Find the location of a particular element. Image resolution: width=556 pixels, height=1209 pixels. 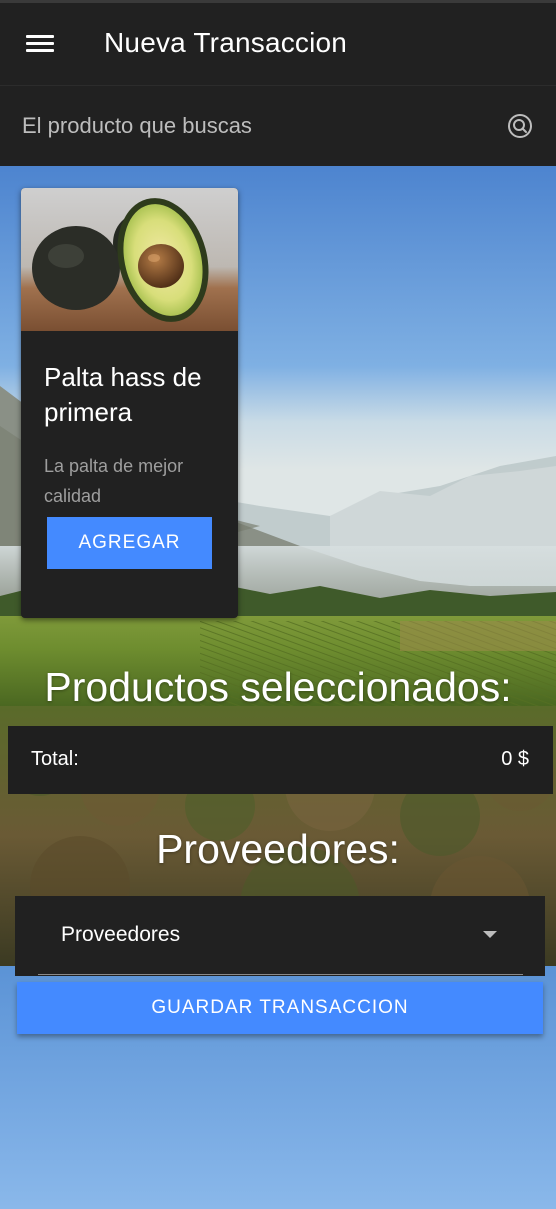

select-underline is located at coordinates (280, 974).